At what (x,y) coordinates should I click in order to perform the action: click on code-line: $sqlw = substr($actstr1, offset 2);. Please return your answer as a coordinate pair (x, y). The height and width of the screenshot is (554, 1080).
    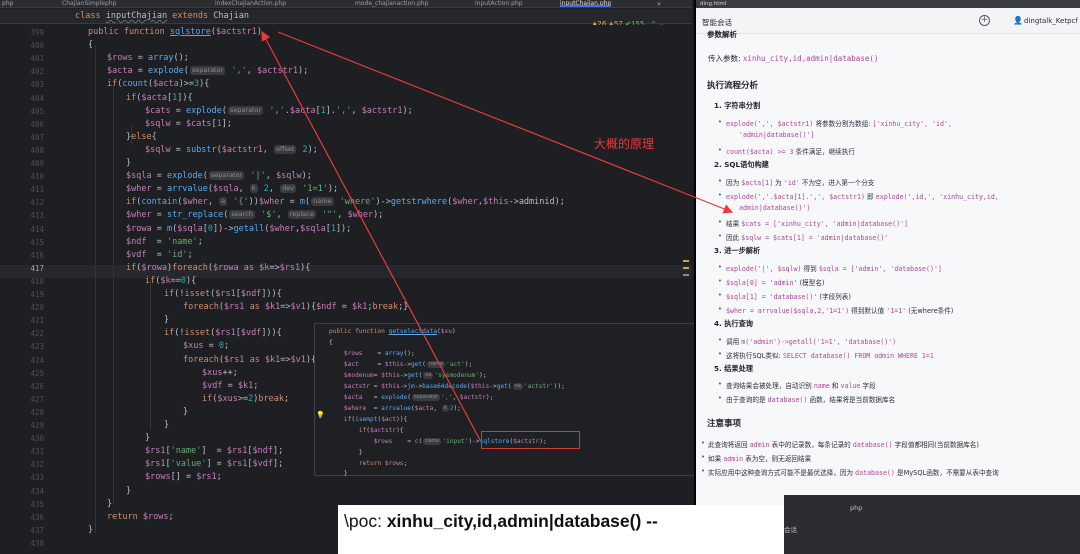
    Looking at the image, I should click on (231, 149).